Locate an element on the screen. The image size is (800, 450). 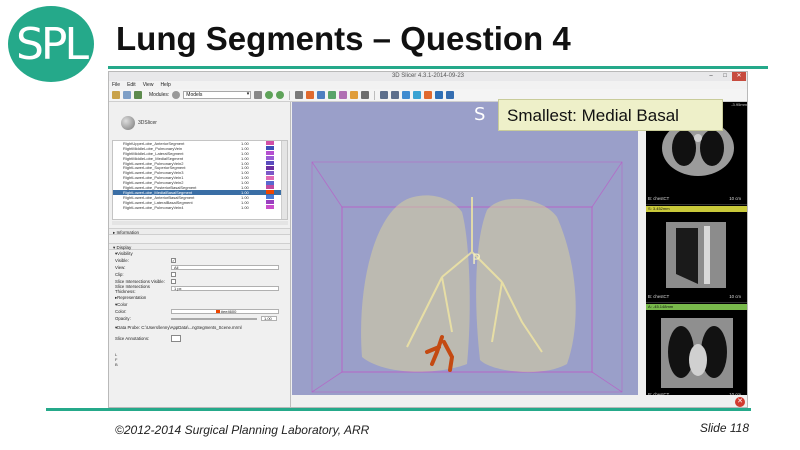
representation-subheader: ▸ Representation is located at coordinates (199, 297).